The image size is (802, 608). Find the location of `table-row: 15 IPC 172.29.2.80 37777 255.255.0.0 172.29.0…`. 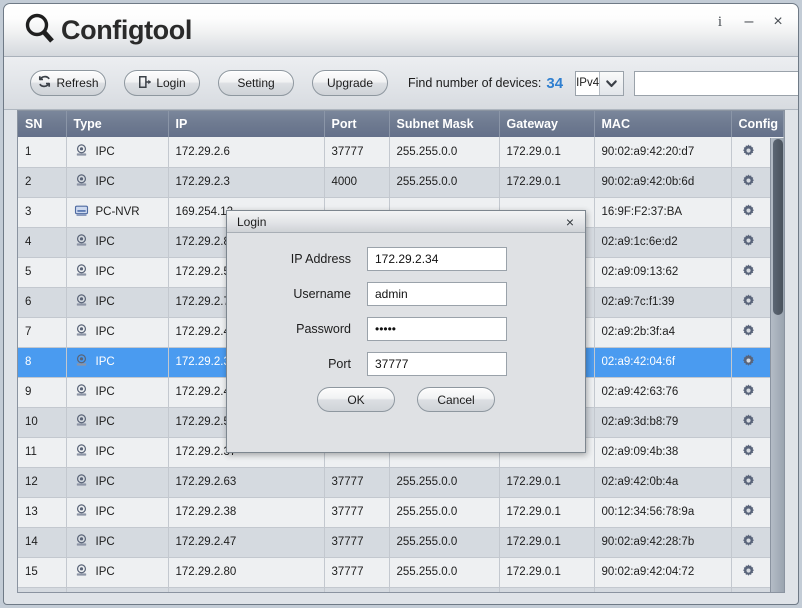

table-row: 15 IPC 172.29.2.80 37777 255.255.0.0 172.29.0… is located at coordinates (401, 572).